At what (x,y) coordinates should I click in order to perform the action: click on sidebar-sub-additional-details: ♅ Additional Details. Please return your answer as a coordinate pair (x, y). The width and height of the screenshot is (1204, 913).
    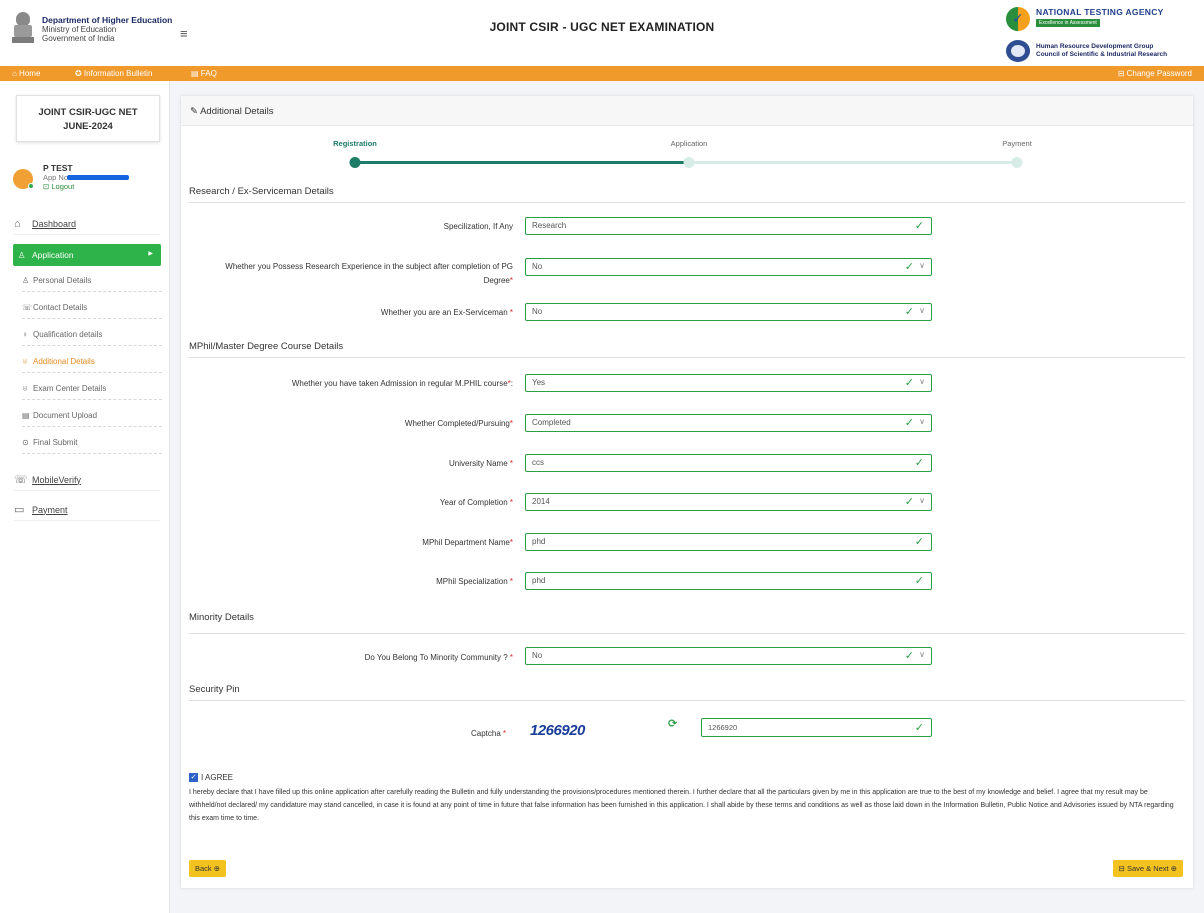
    Looking at the image, I should click on (92, 361).